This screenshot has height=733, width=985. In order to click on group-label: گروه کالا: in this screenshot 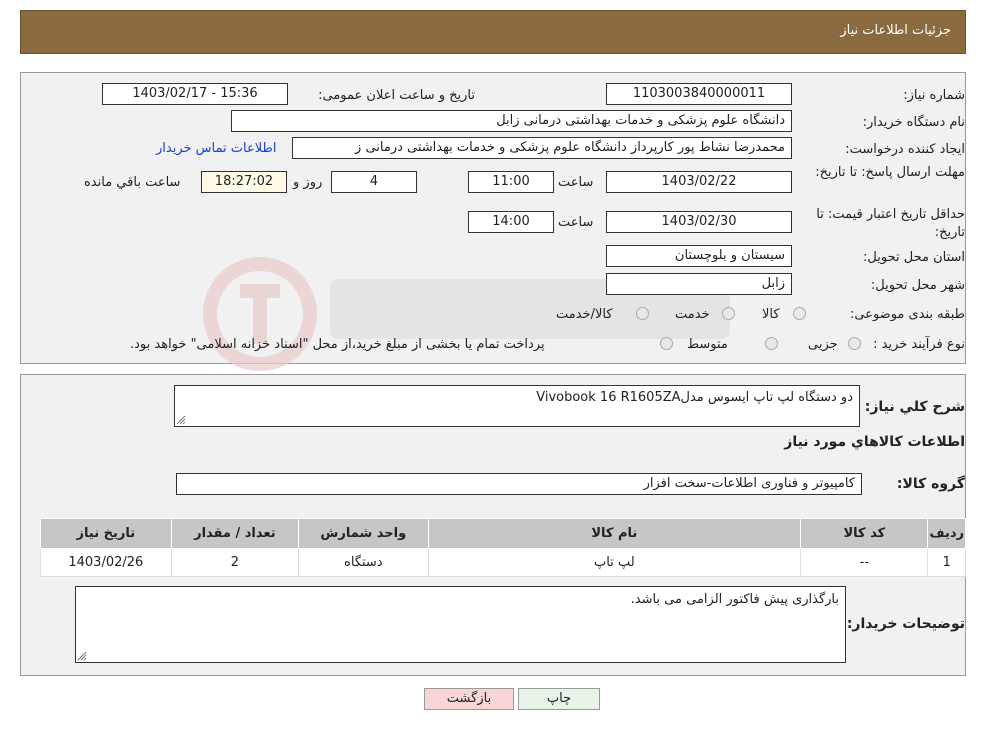, I will do `click(930, 484)`.